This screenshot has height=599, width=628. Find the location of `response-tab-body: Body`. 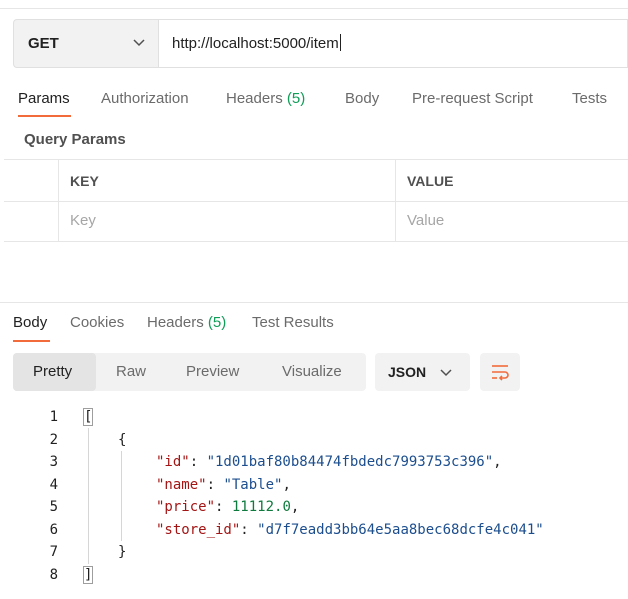

response-tab-body: Body is located at coordinates (30, 322).